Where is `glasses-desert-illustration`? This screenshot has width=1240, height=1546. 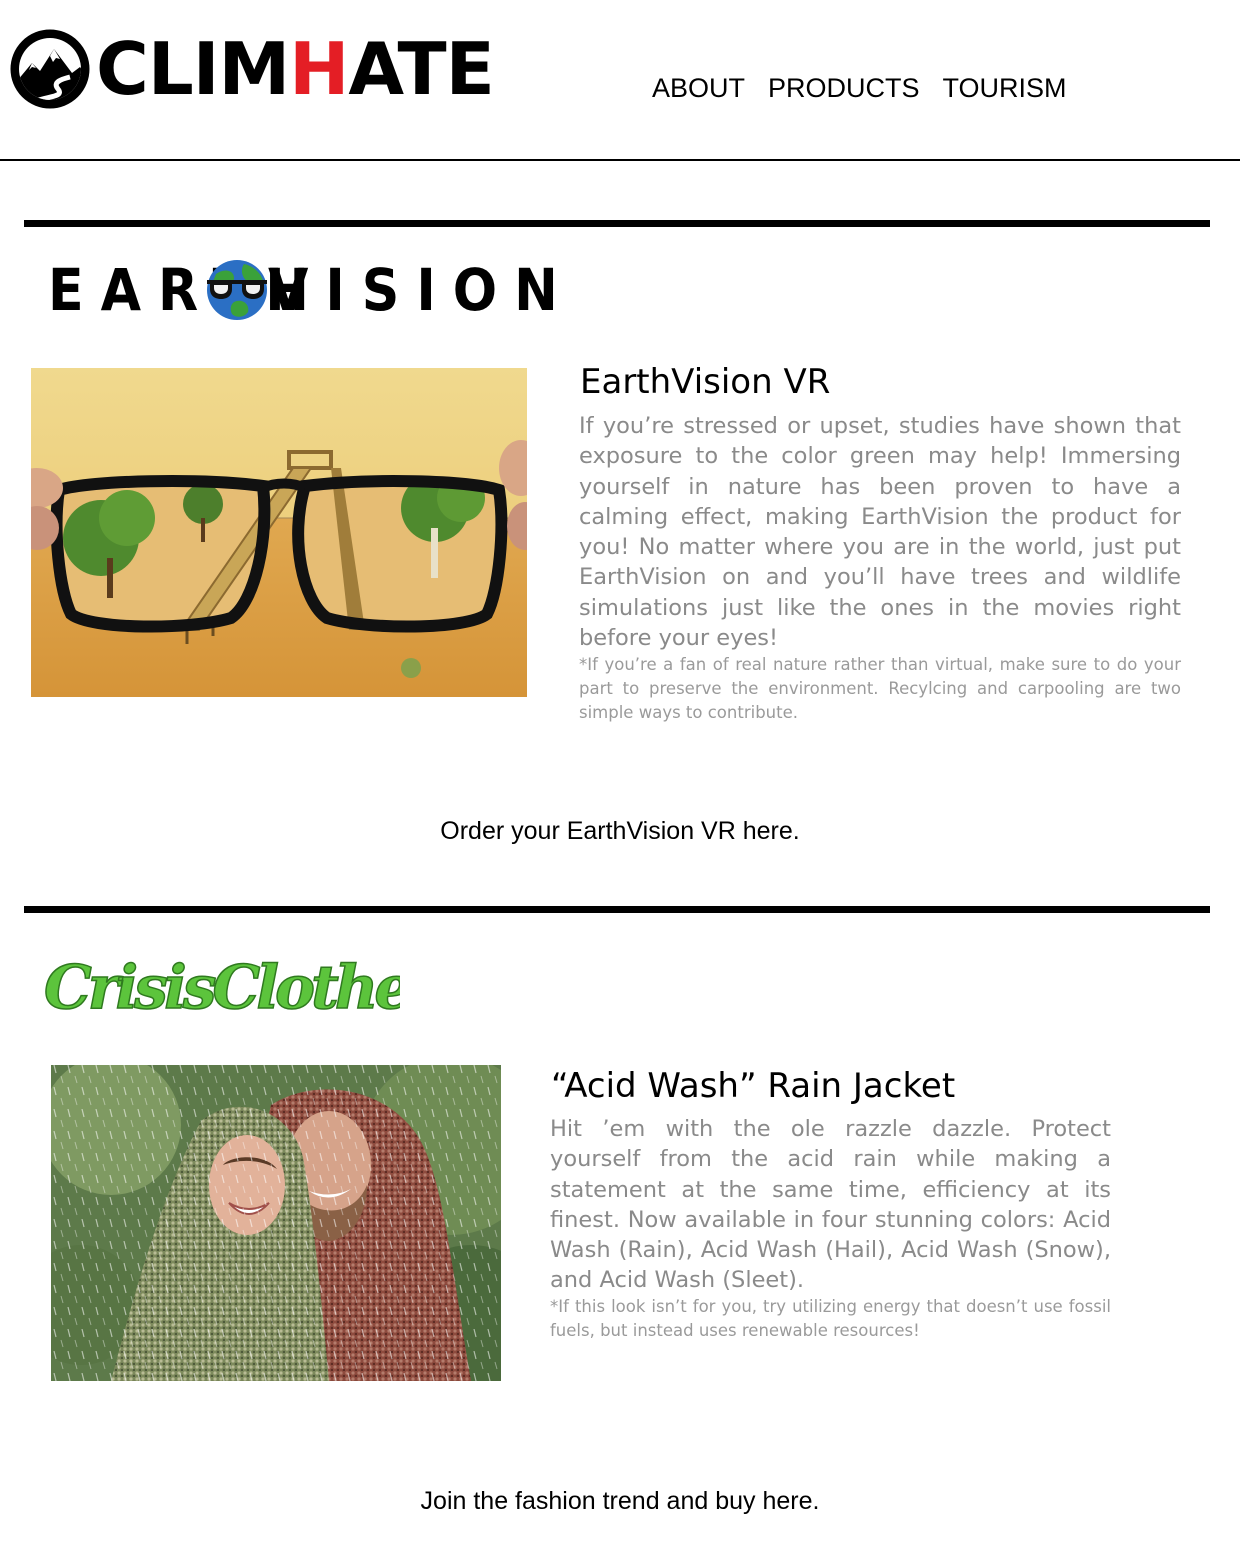 glasses-desert-illustration is located at coordinates (279, 532).